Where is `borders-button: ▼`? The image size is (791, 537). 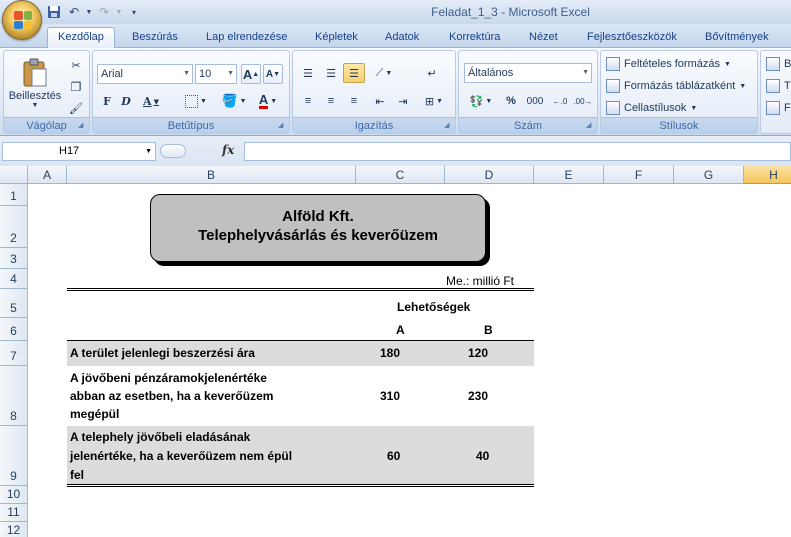 borders-button: ▼ is located at coordinates (196, 101).